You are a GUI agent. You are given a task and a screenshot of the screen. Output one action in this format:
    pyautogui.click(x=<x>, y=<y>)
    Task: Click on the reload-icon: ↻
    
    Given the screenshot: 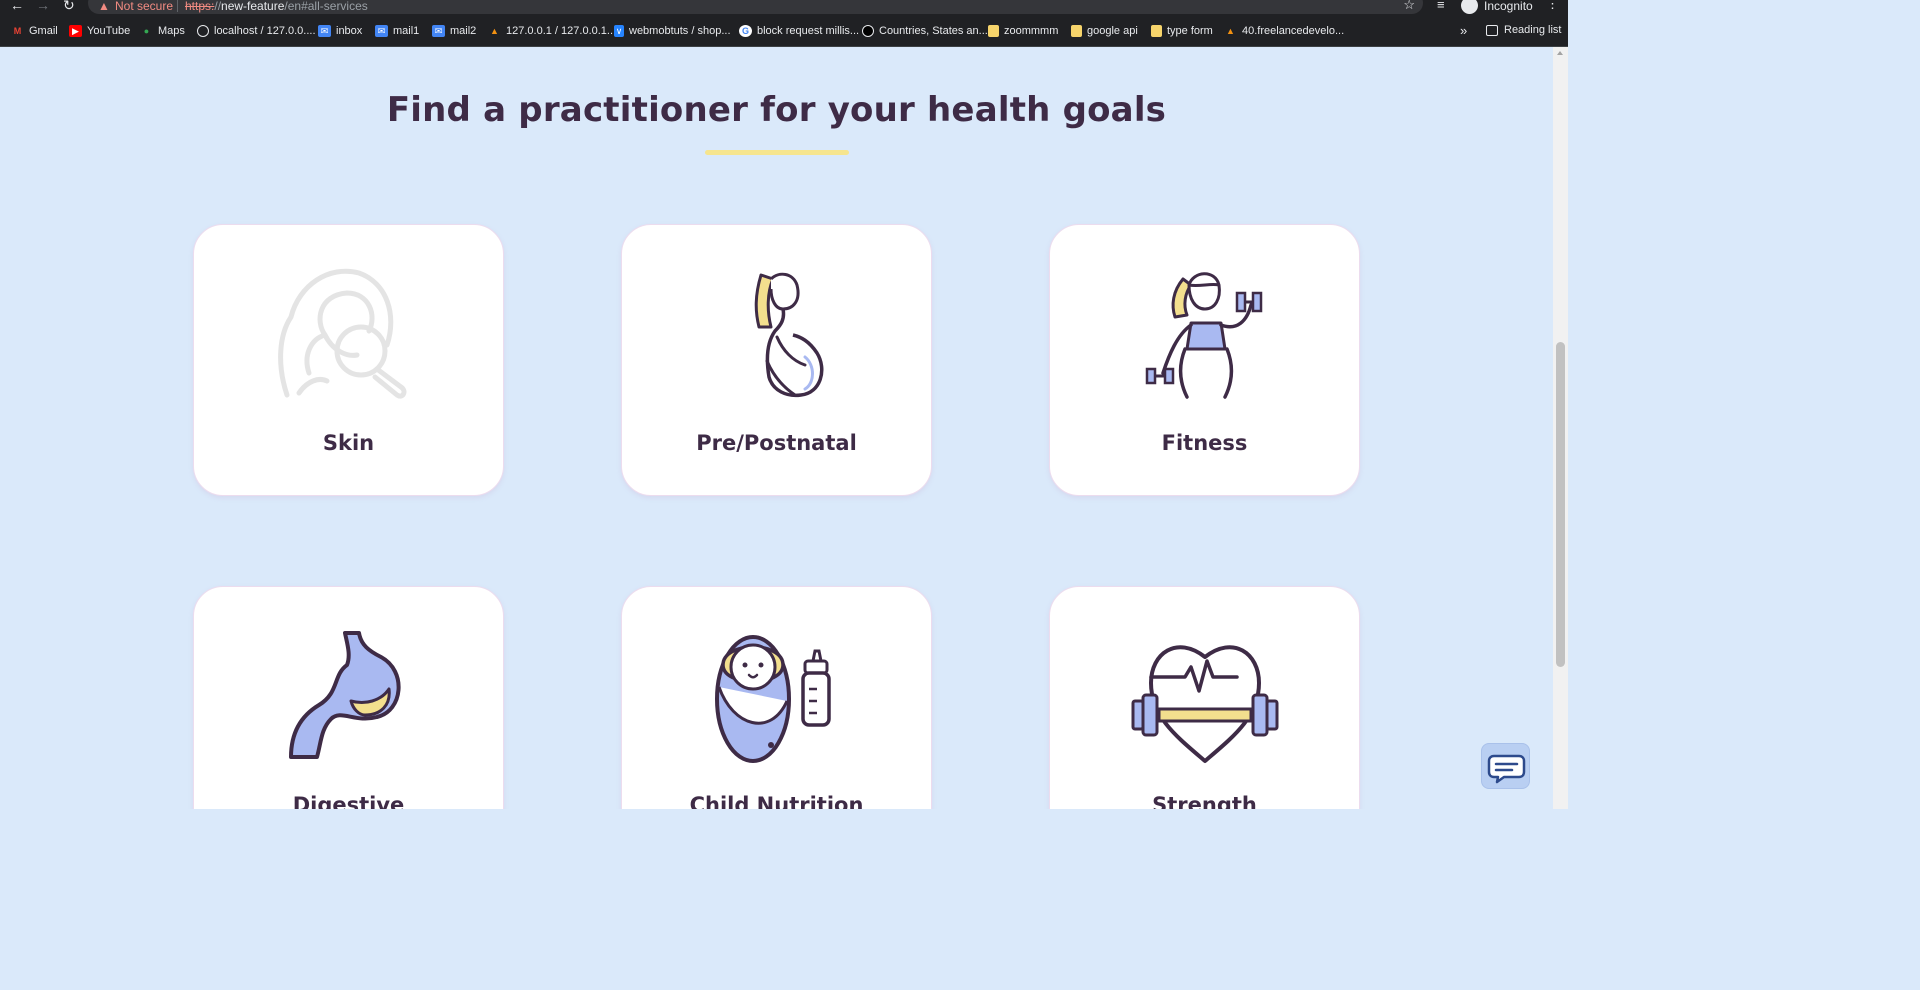 What is the action you would take?
    pyautogui.click(x=69, y=7)
    